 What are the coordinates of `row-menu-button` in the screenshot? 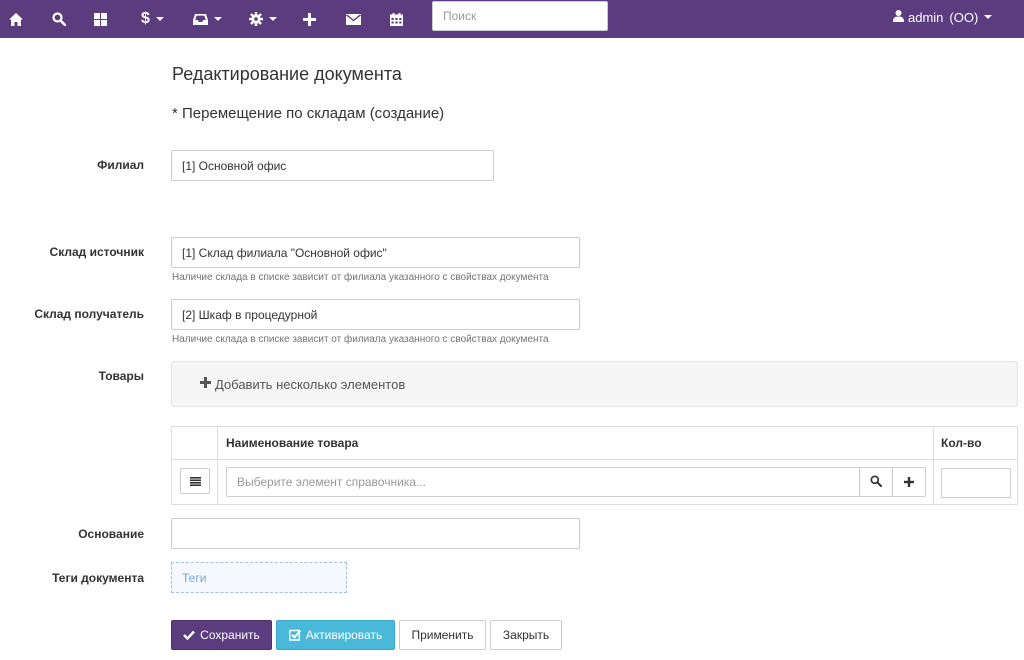 It's located at (195, 481).